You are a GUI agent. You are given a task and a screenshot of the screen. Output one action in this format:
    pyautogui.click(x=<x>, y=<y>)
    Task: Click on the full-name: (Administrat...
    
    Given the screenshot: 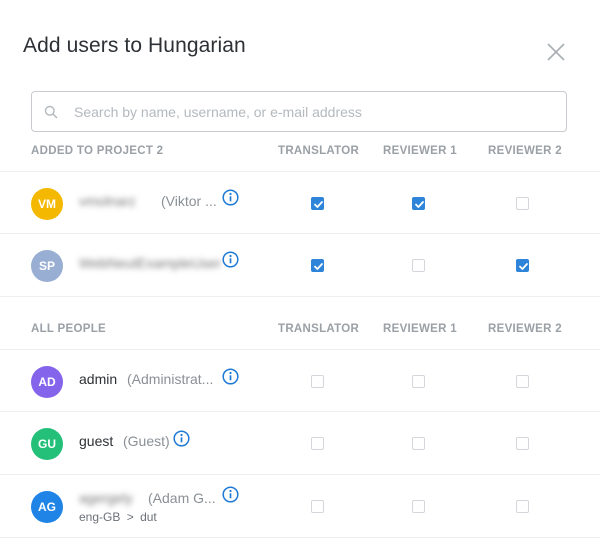 What is the action you would take?
    pyautogui.click(x=170, y=379)
    